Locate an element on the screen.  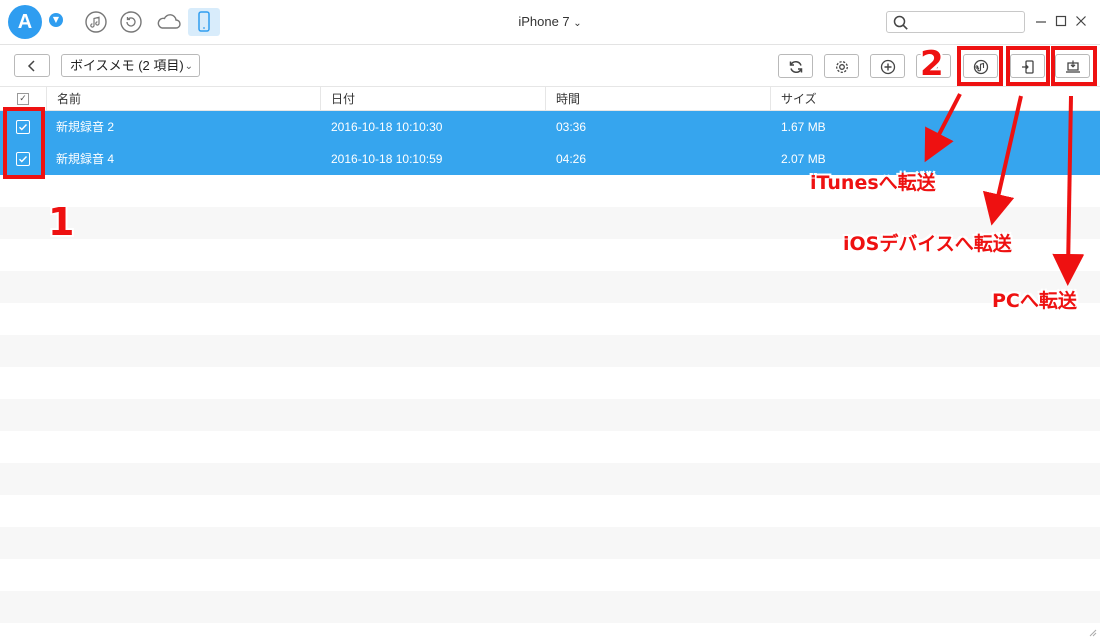
step-1-label: 1 is located at coordinates (61, 222).